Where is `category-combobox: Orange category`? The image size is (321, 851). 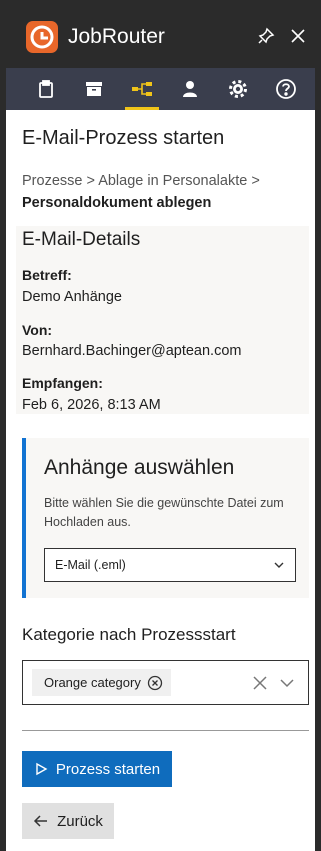
category-combobox: Orange category is located at coordinates (165, 682).